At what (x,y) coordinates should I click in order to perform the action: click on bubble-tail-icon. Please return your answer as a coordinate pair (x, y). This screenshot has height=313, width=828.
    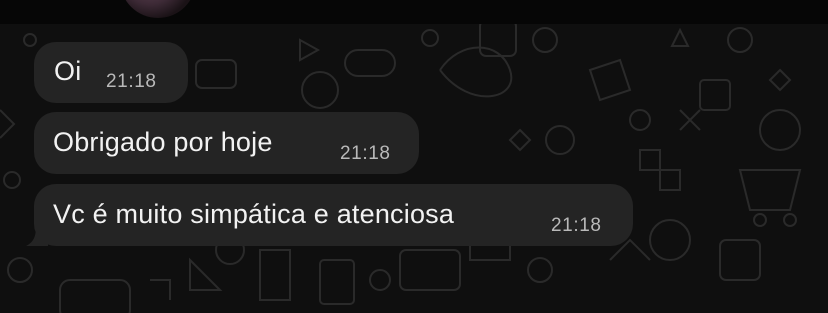
    Looking at the image, I should click on (37, 236).